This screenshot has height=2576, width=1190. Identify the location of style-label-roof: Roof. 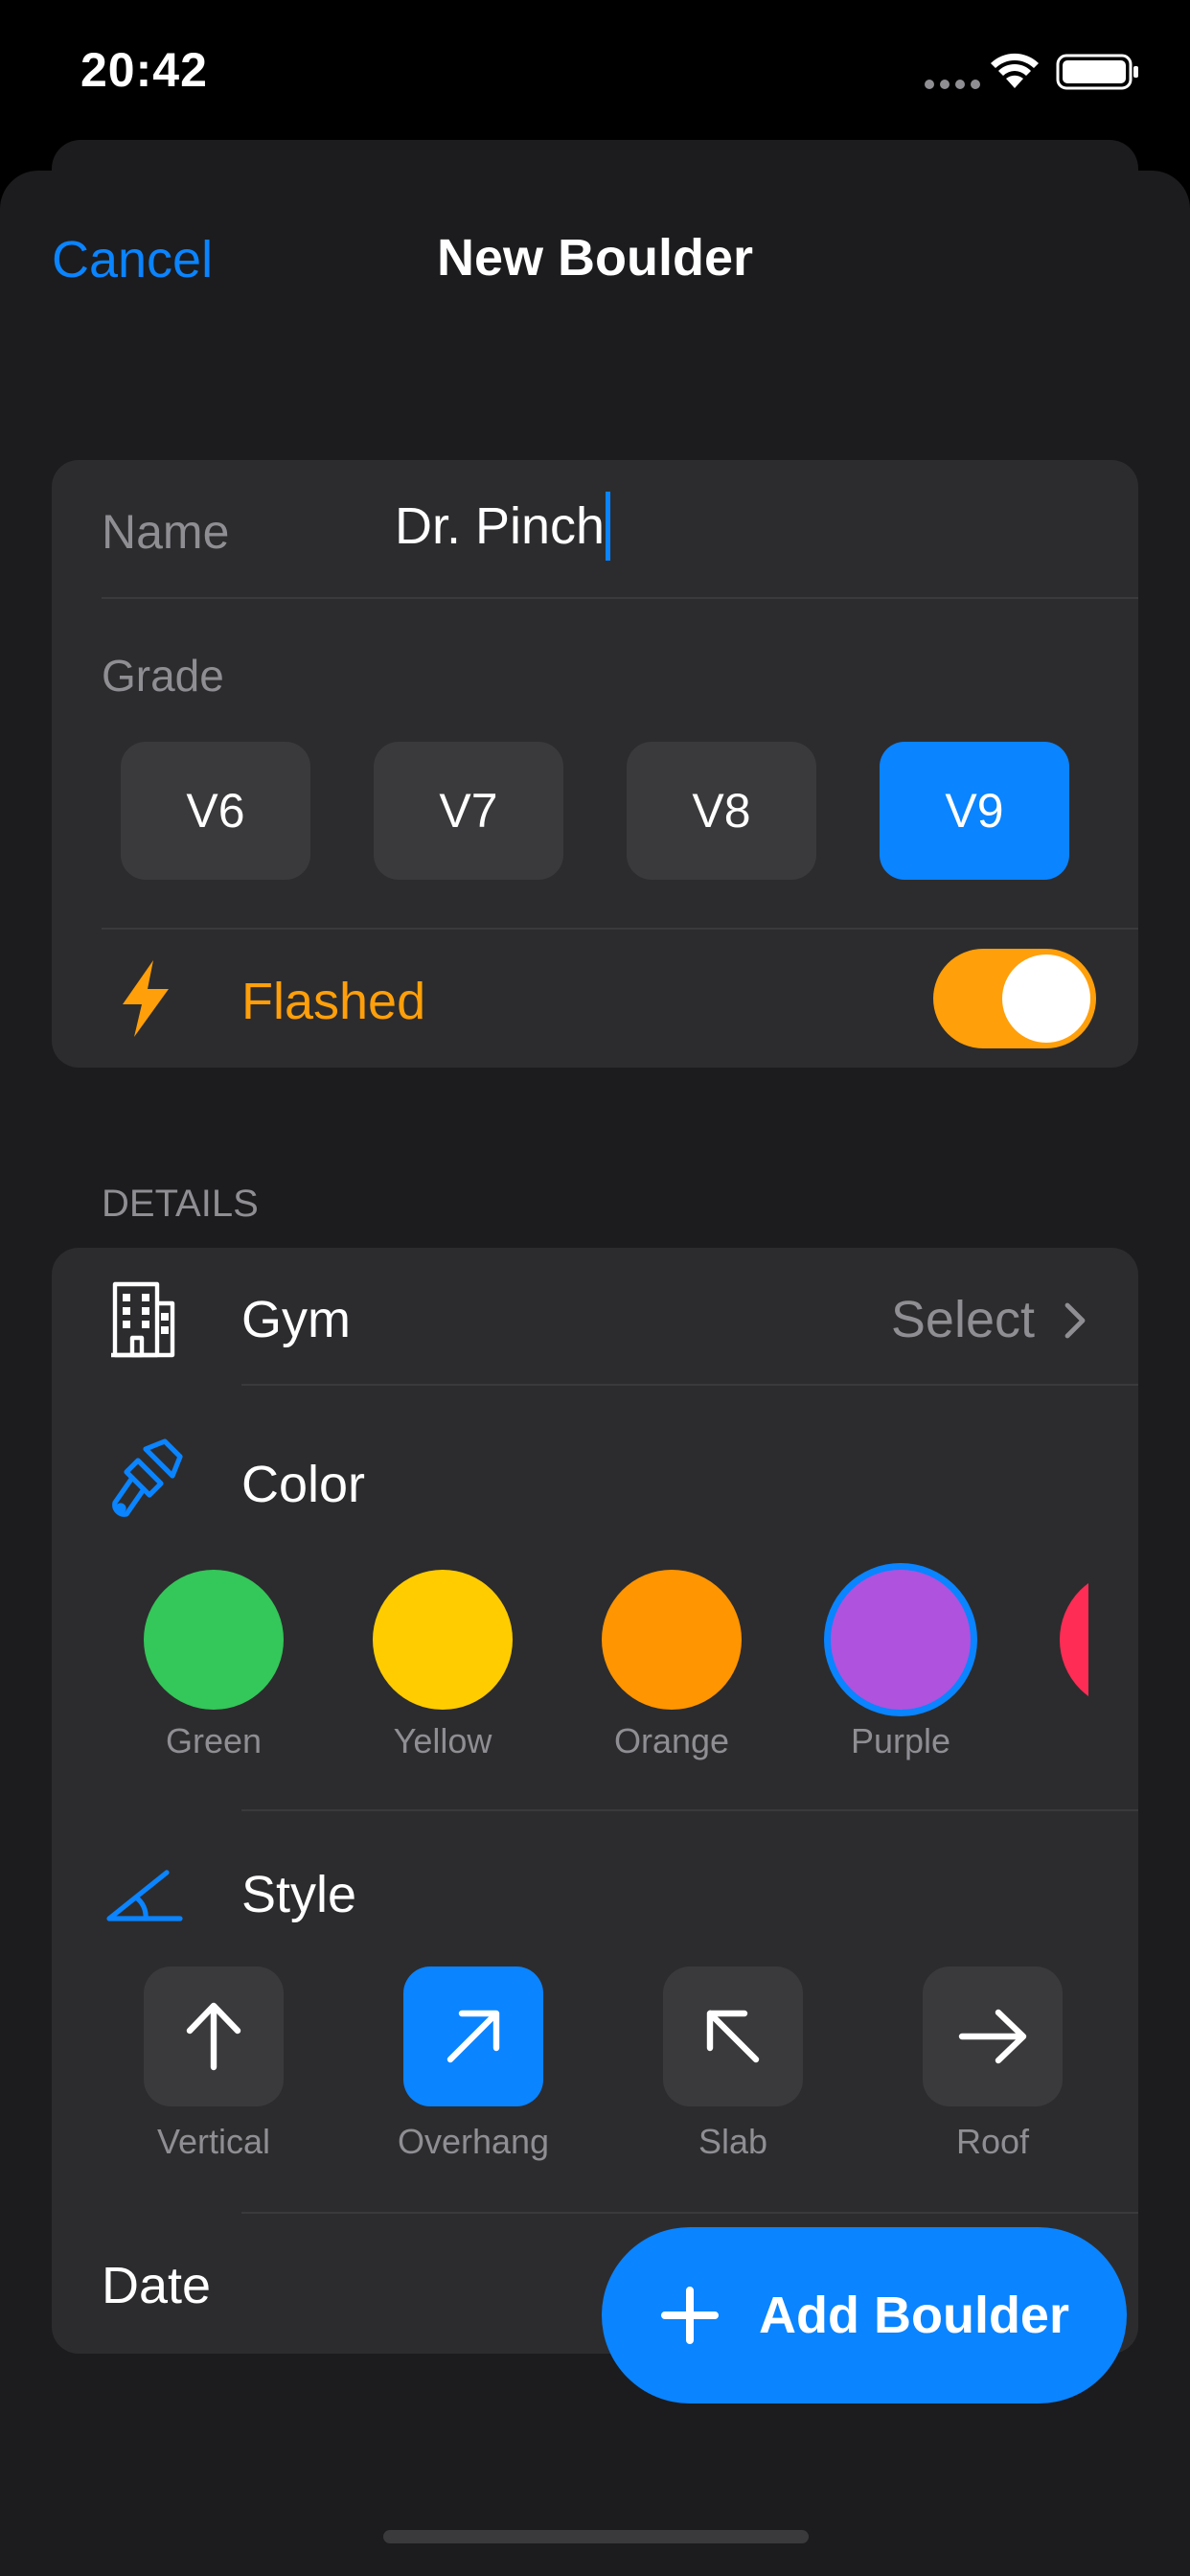
(992, 2141).